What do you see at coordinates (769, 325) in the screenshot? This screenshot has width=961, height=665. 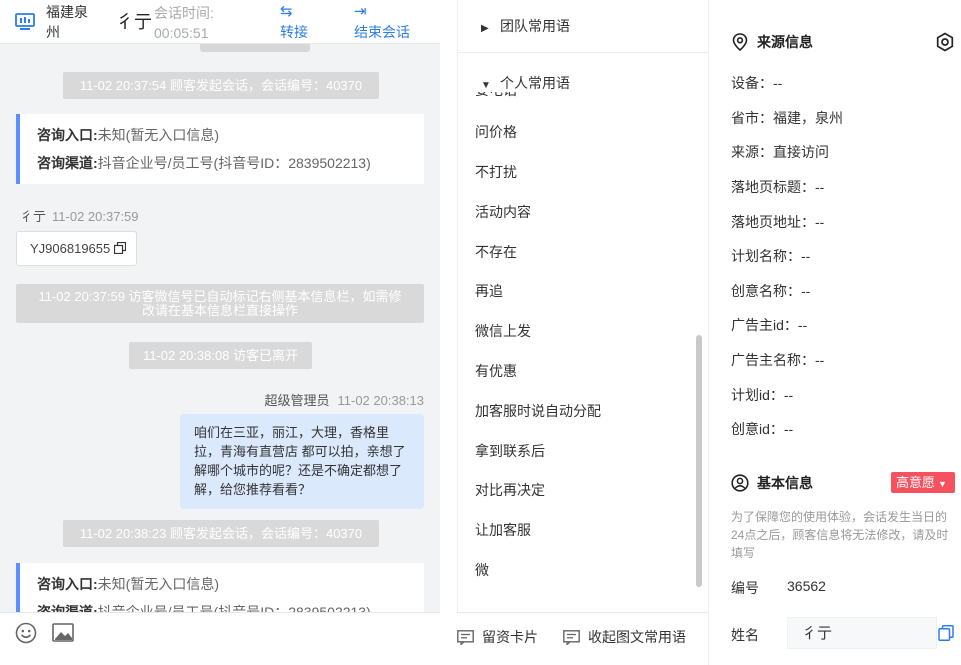 I see `source-row-advertiser-id: 广告主id：--` at bounding box center [769, 325].